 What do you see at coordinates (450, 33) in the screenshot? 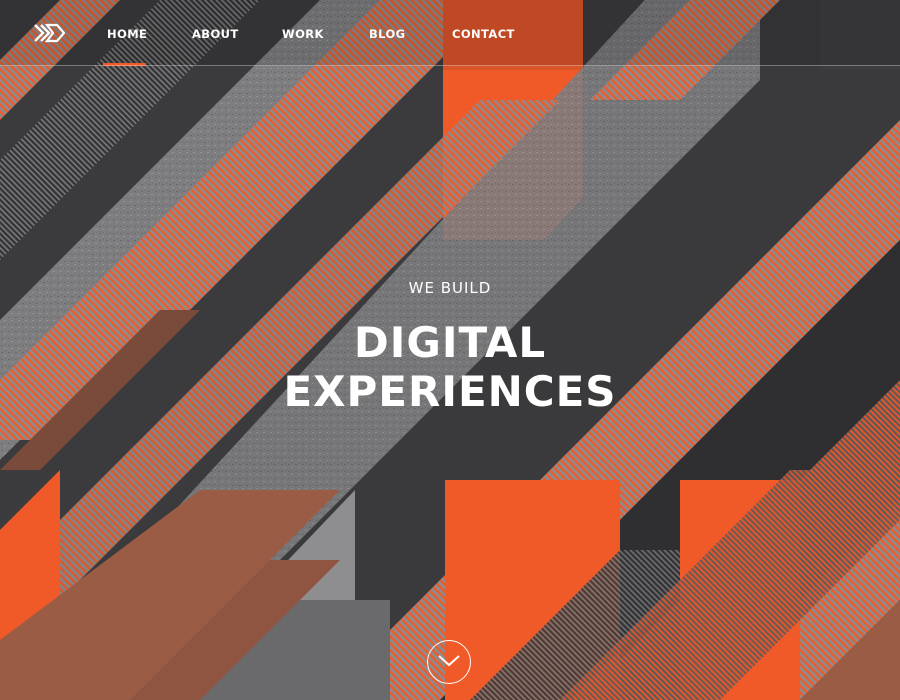
I see `top-navigation: HOME ABOUT WORK BLOG CONTACT` at bounding box center [450, 33].